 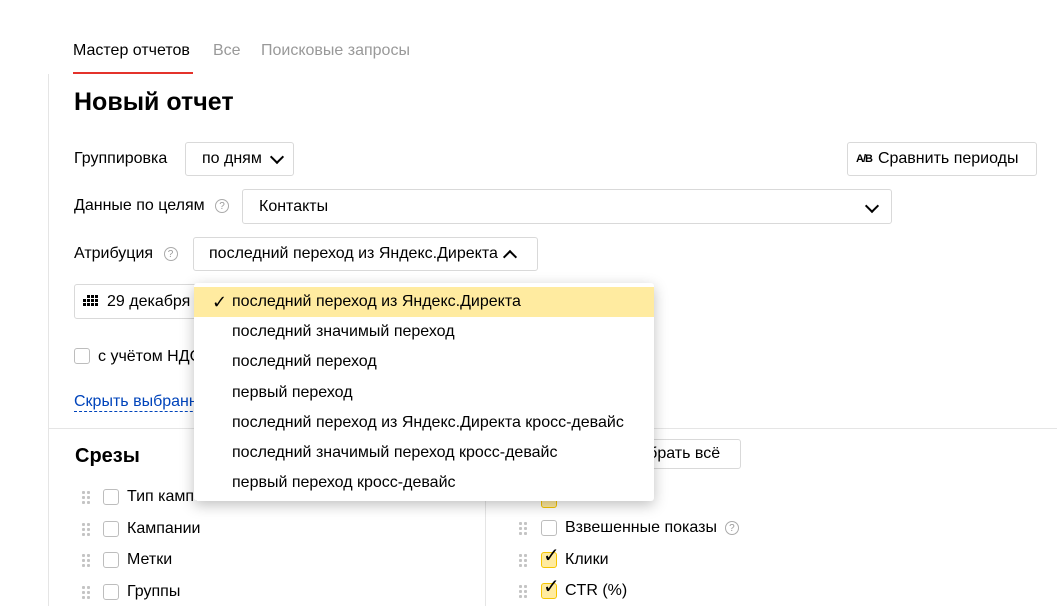 I want to click on column-checkbox, so click(x=549, y=528).